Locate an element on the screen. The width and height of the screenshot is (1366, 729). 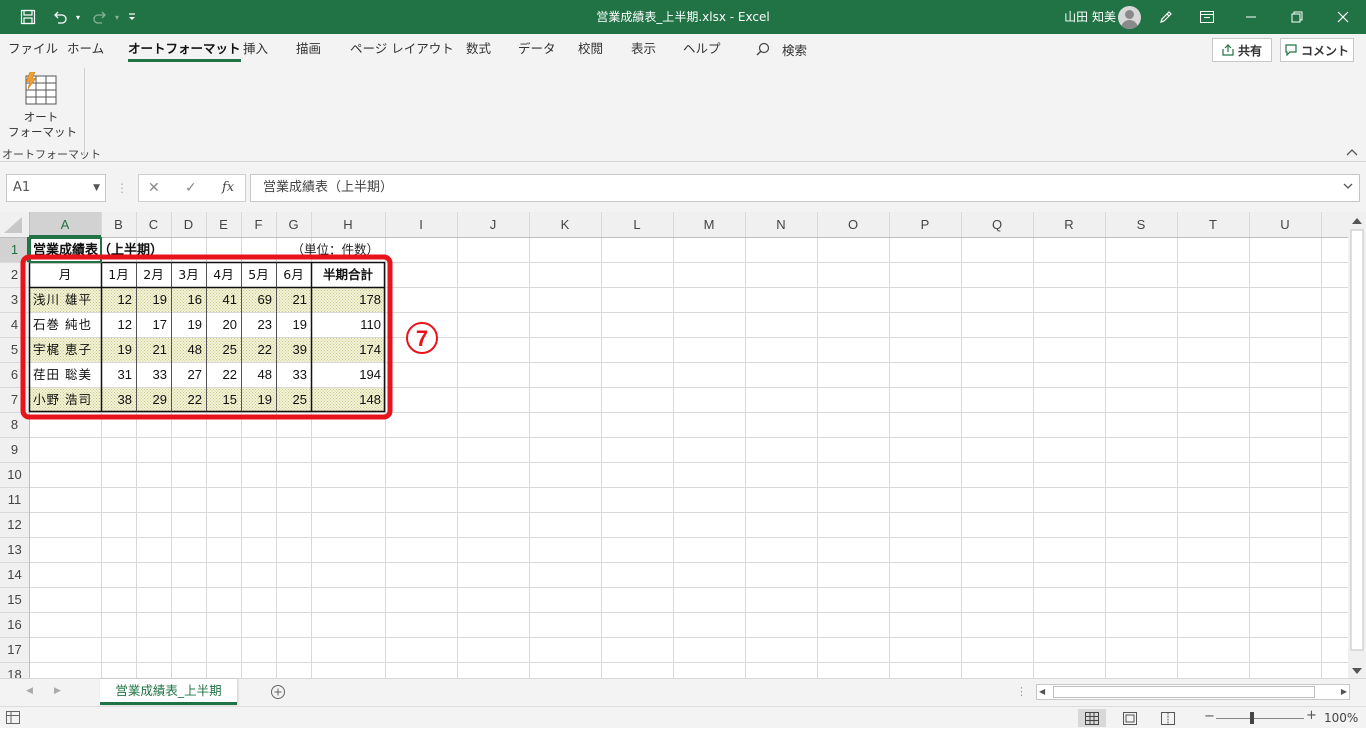
name-cell: 荏田 聡美 is located at coordinates (62, 374).